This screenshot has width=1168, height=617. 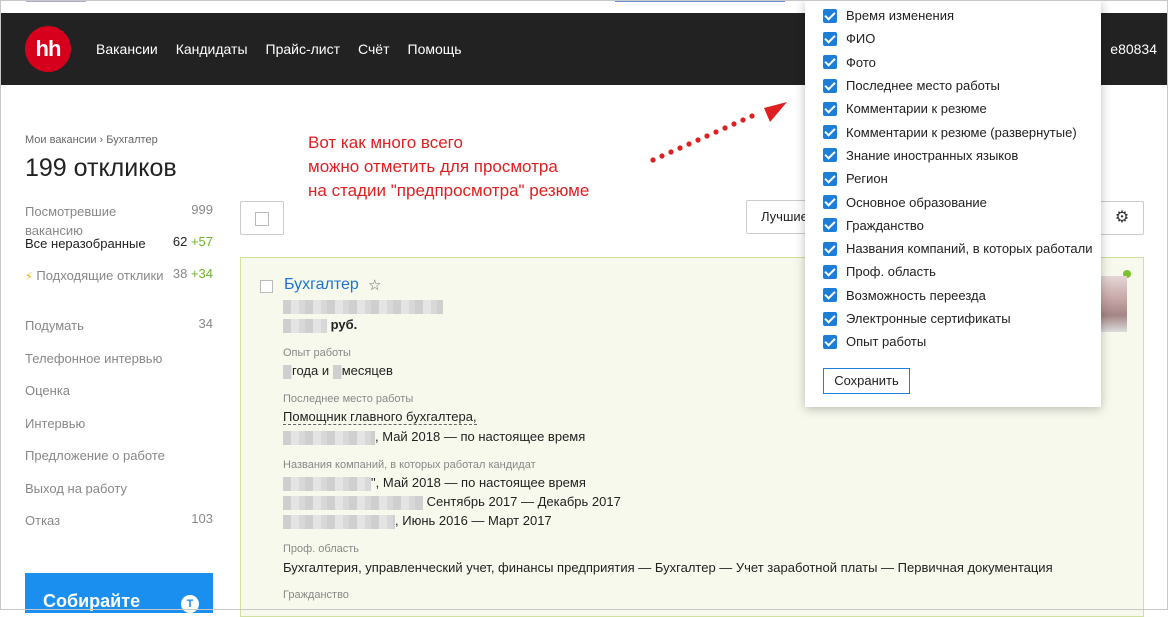 I want to click on page-title: 199 откликов, so click(x=101, y=168).